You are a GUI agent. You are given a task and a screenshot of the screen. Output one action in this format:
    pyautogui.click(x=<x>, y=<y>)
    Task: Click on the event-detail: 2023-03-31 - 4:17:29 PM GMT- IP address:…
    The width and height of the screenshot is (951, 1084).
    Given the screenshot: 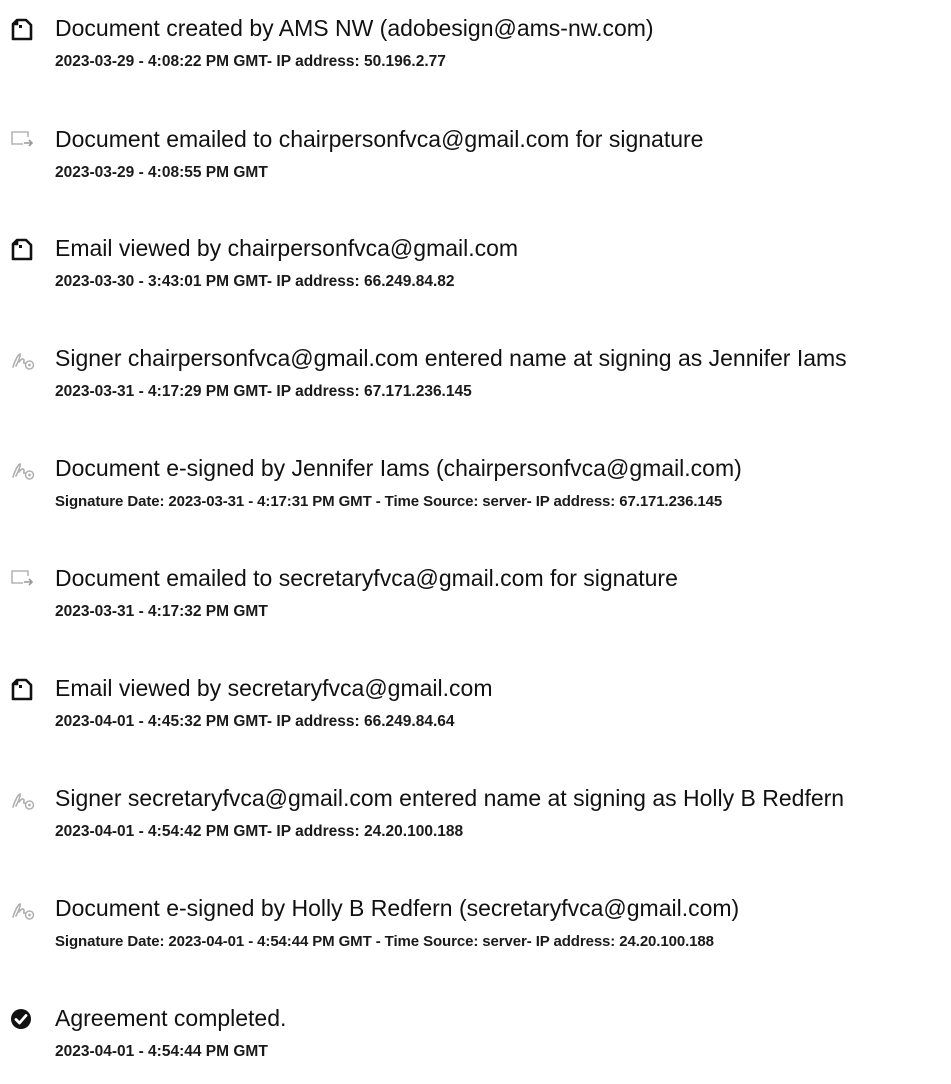 What is the action you would take?
    pyautogui.click(x=263, y=391)
    